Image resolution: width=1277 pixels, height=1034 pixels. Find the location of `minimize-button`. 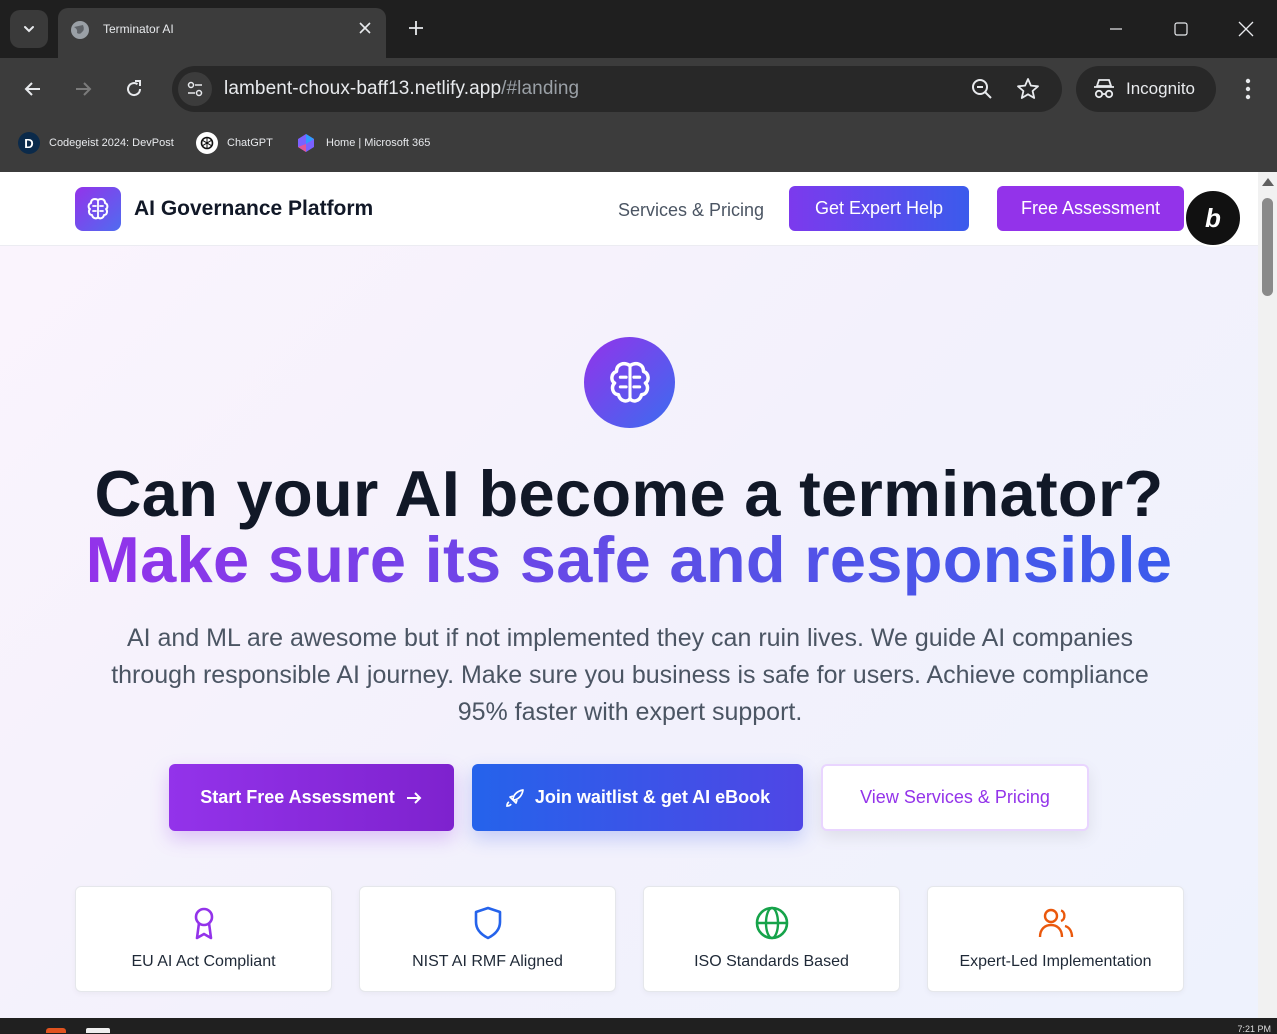

minimize-button is located at coordinates (1116, 29).